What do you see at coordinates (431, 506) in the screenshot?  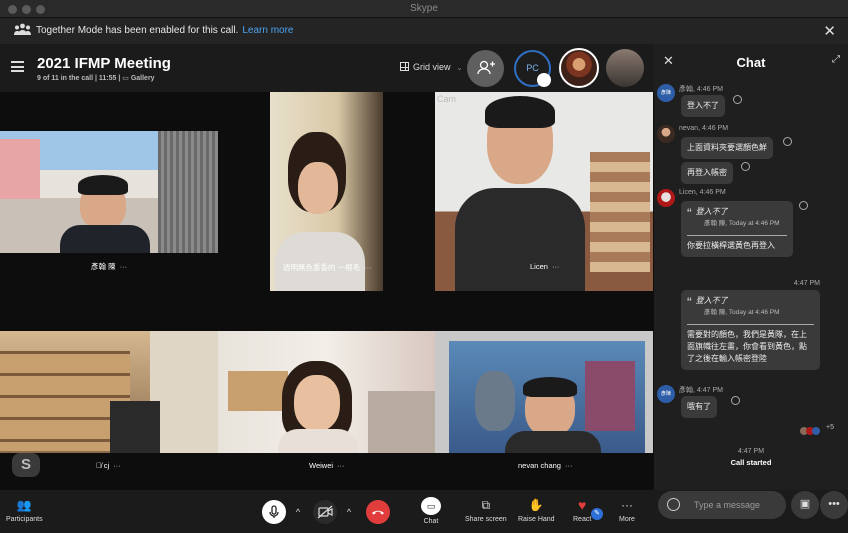 I see `chat-icon: ▭` at bounding box center [431, 506].